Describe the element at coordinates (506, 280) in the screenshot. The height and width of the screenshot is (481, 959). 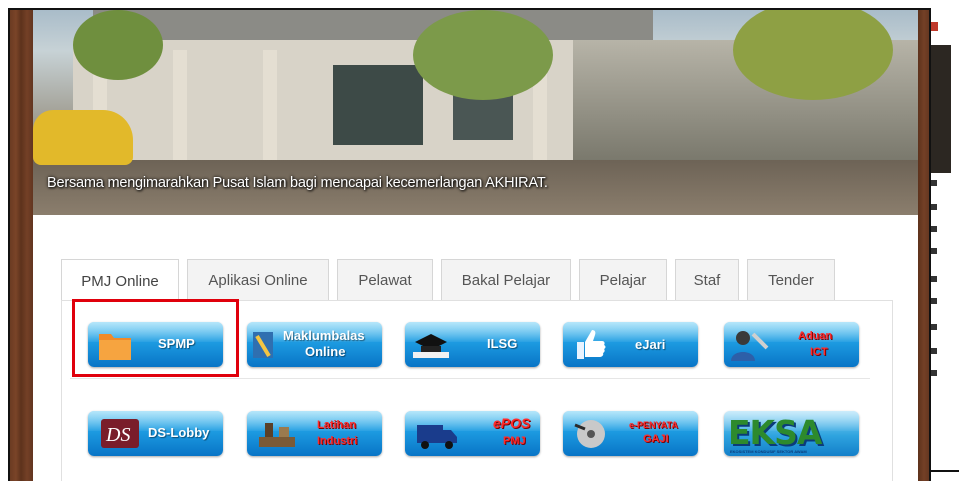
I see `tab-bakal-pelajar: Bakal Pelajar` at that location.